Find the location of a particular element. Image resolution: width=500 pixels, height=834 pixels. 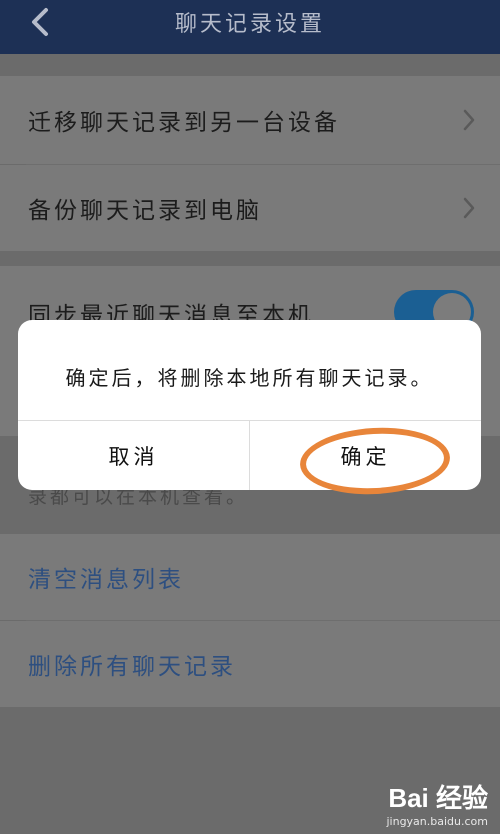

settings-item-migrate: 迁移聊天记录到另一台设备 is located at coordinates (250, 120).